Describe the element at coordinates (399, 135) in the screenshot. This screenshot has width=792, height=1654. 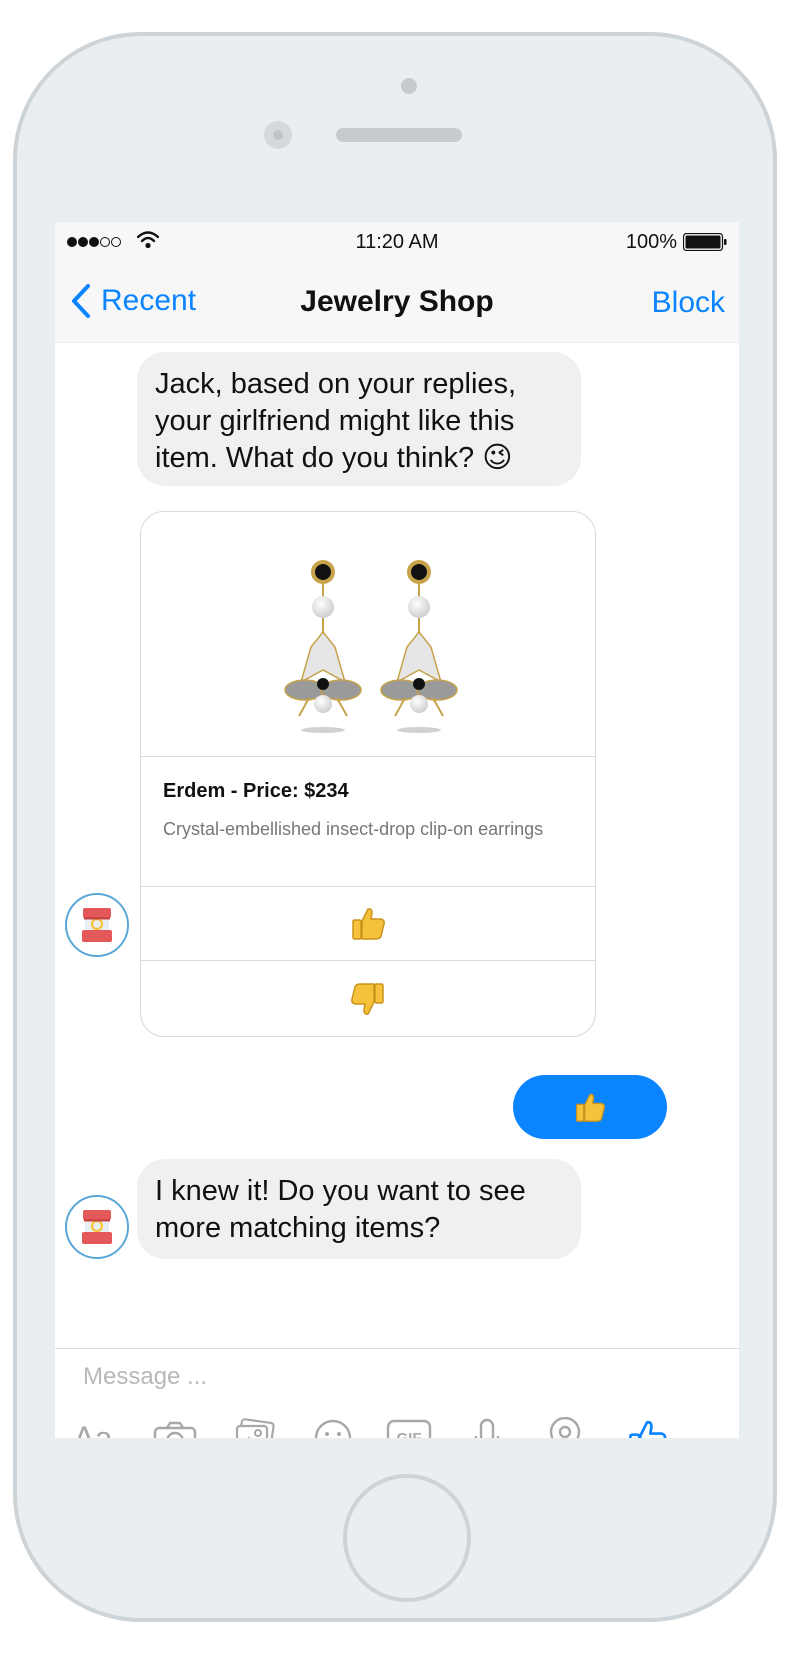
I see `earpiece-speaker` at that location.